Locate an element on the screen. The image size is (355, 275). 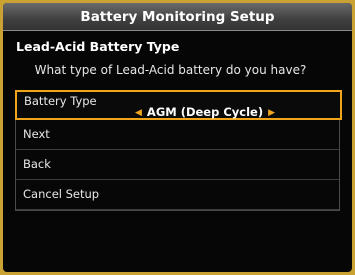
battery-type-value: AGM (Deep Cycle) is located at coordinates (205, 112).